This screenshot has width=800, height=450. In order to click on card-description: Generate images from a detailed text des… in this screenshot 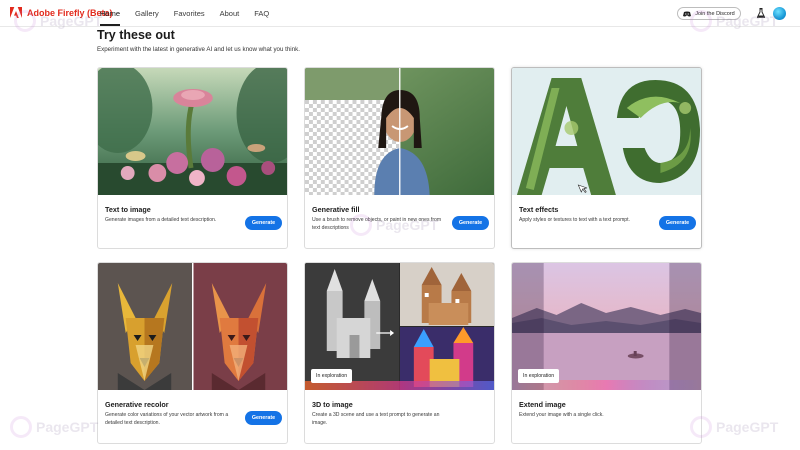, I will do `click(161, 220)`.